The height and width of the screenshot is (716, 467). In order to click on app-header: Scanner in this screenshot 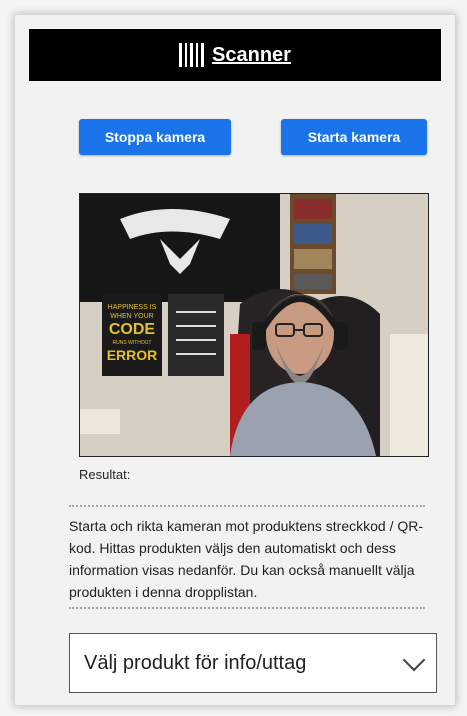, I will do `click(235, 55)`.